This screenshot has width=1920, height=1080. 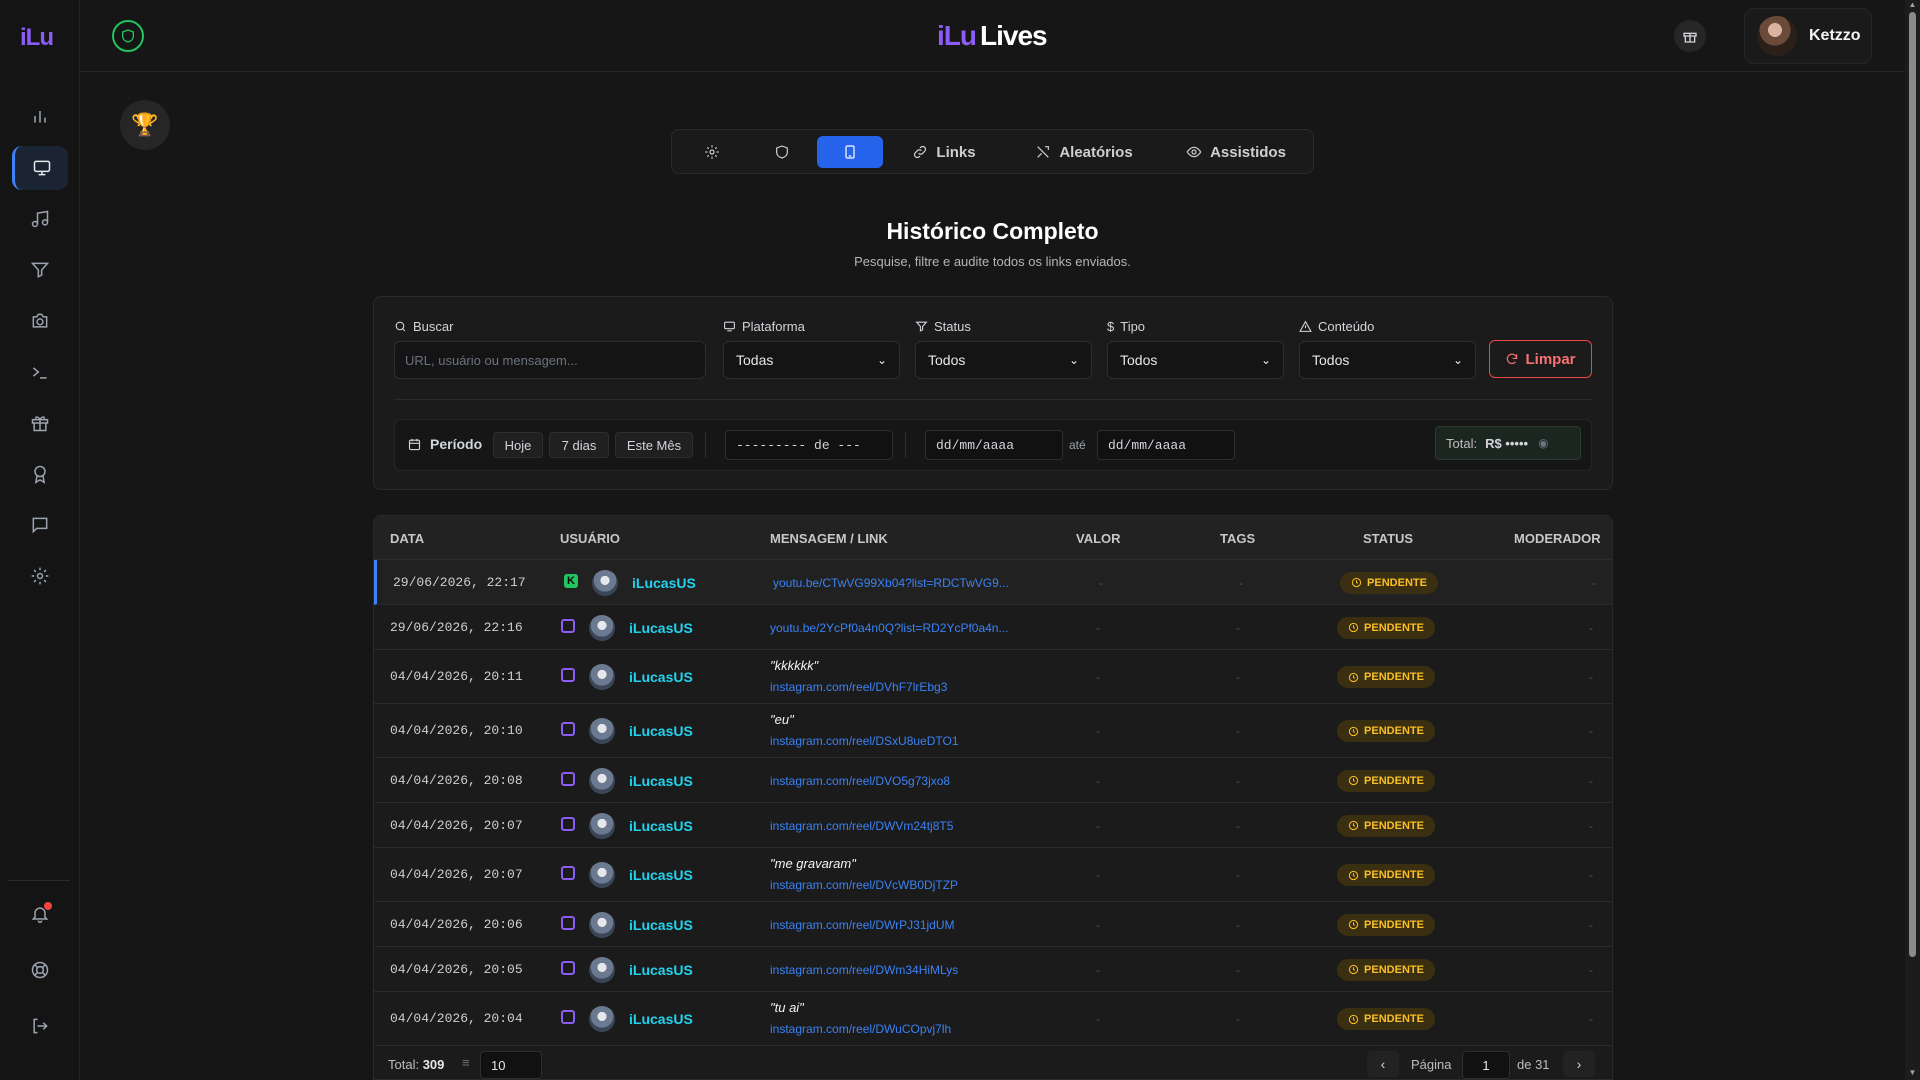 What do you see at coordinates (860, 781) in the screenshot?
I see `row-link: instagram.com/reel/DVO5g73jxo8` at bounding box center [860, 781].